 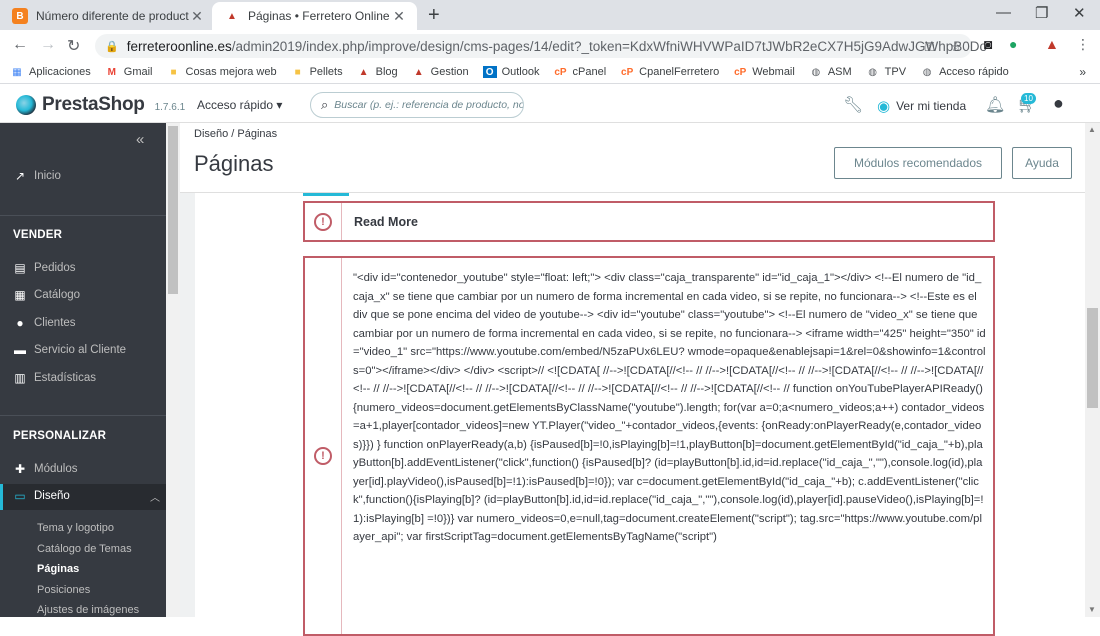 What do you see at coordinates (73, 46) in the screenshot?
I see `reload-icon: ↻` at bounding box center [73, 46].